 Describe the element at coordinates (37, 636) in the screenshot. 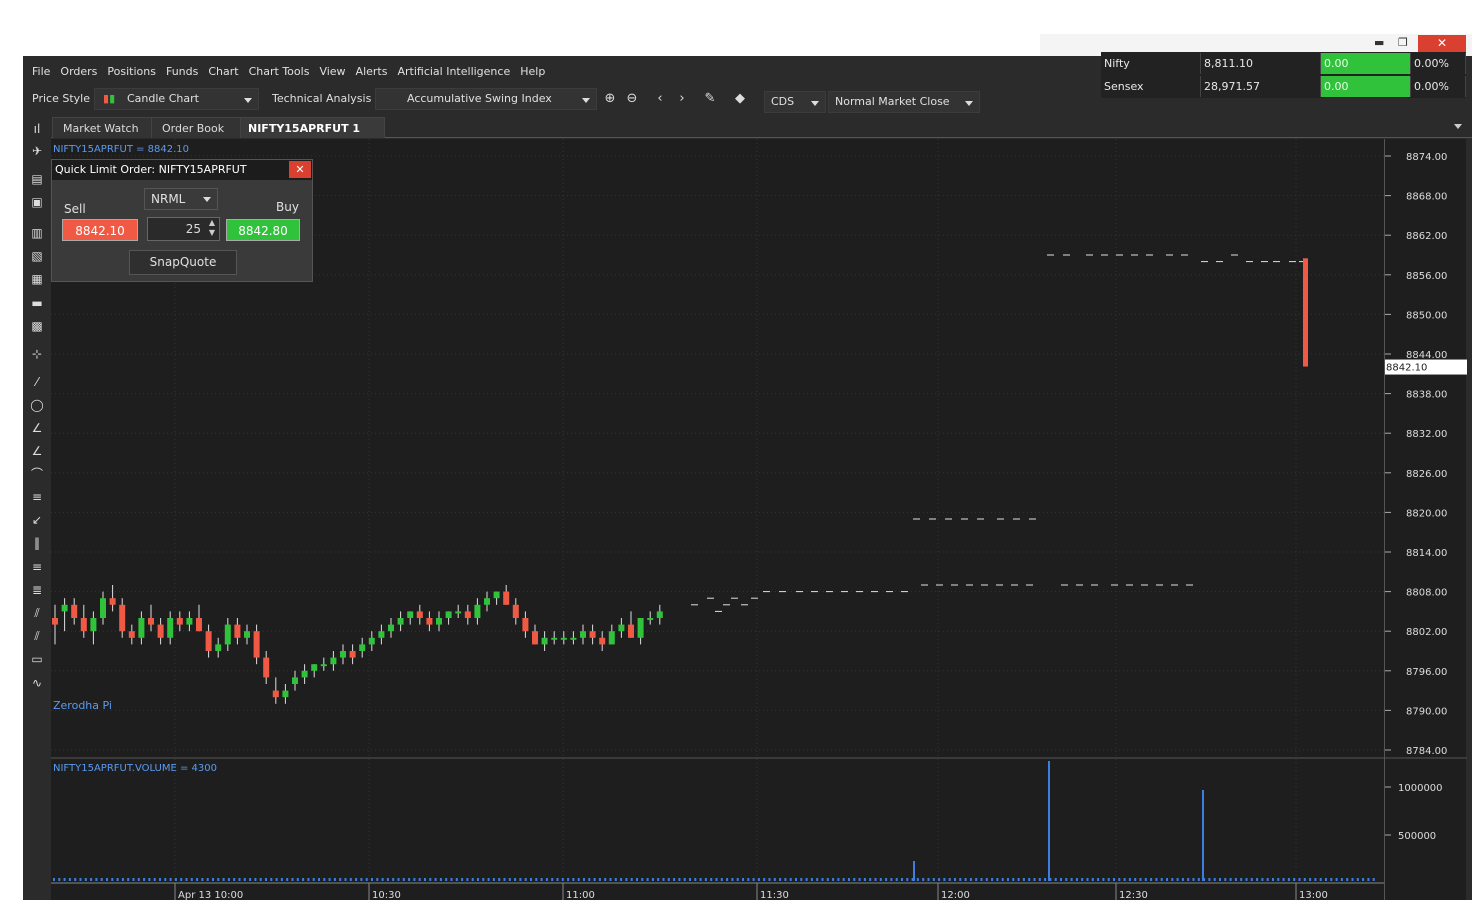

I see `pitchfork-tool-icon: ⫽` at that location.